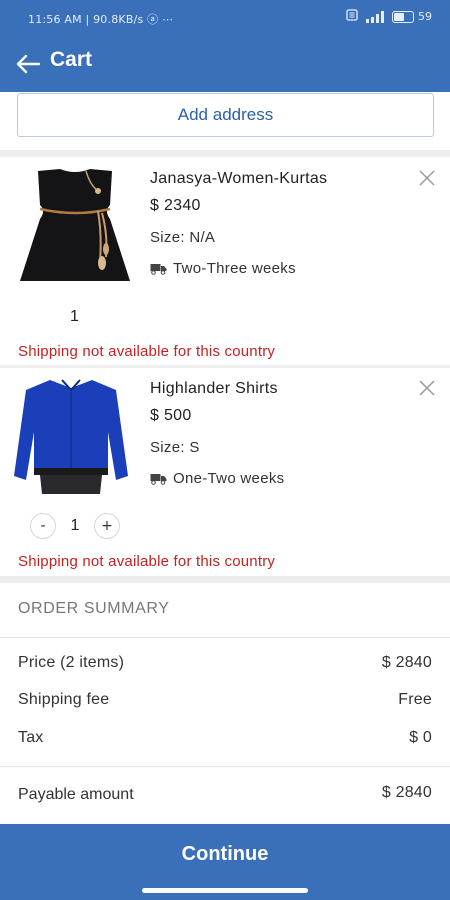 The width and height of the screenshot is (450, 900). I want to click on delivery-estimate: One-Two weeks, so click(217, 478).